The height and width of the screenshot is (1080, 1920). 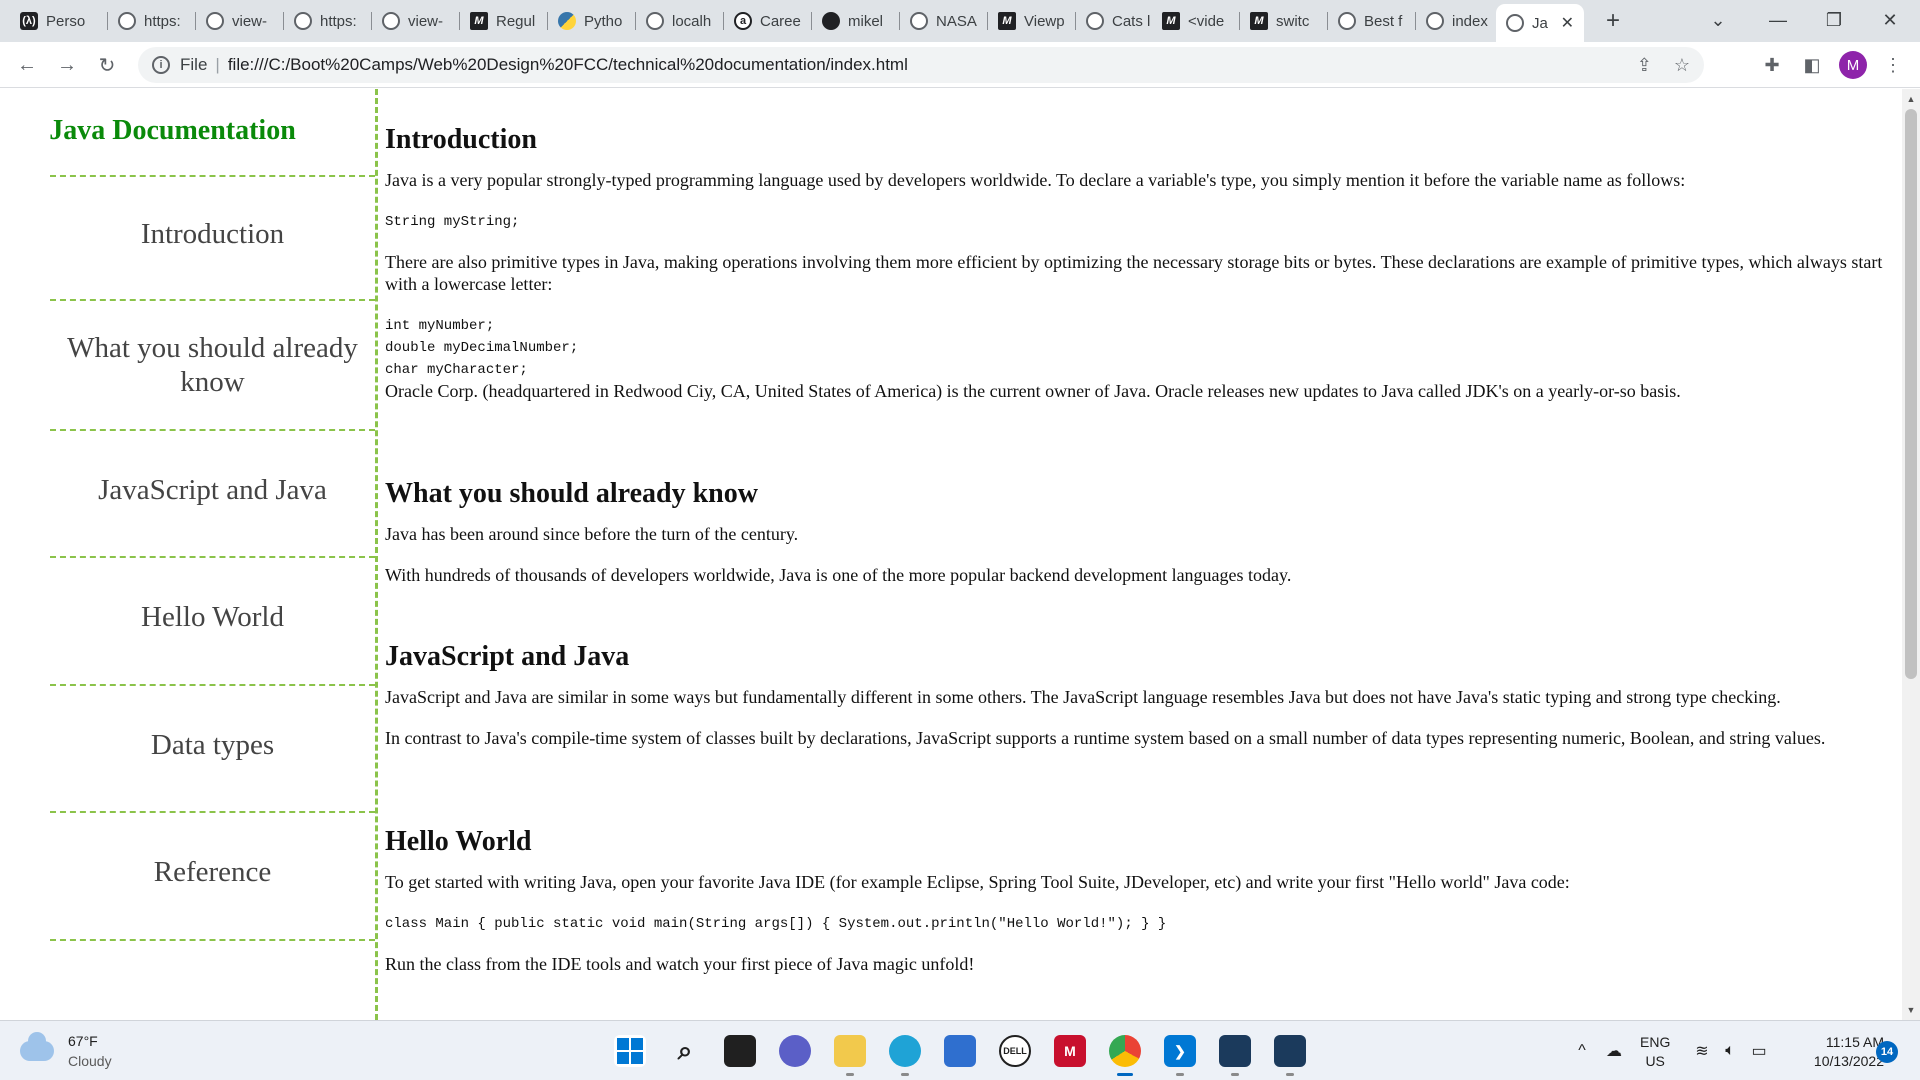 I want to click on tab-17: index, so click(x=1460, y=21).